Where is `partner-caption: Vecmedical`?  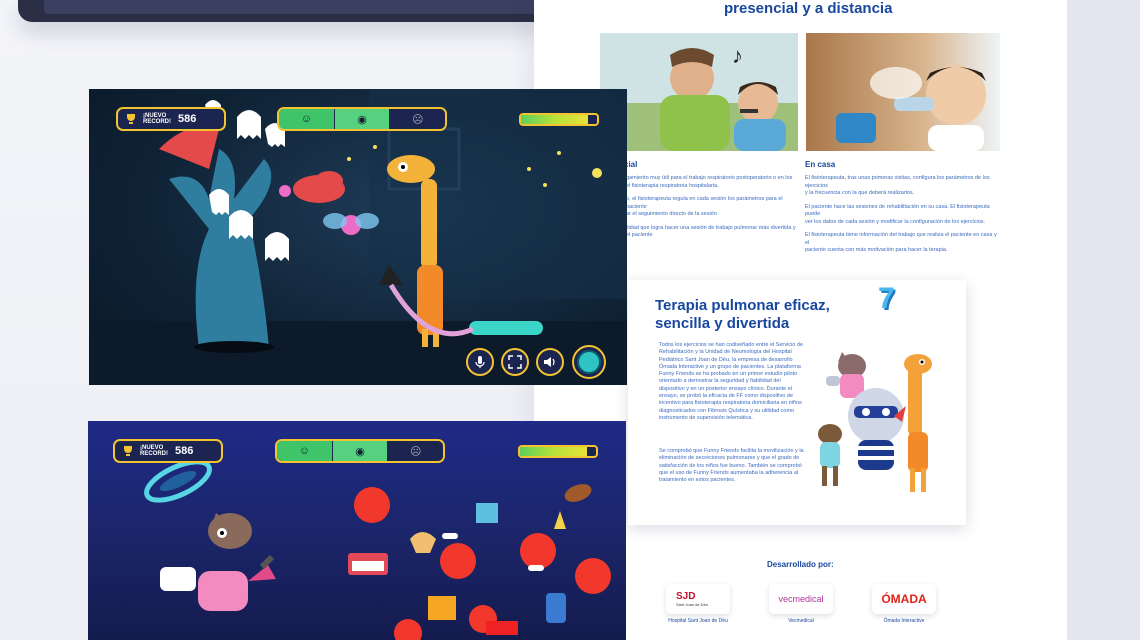 partner-caption: Vecmedical is located at coordinates (801, 621).